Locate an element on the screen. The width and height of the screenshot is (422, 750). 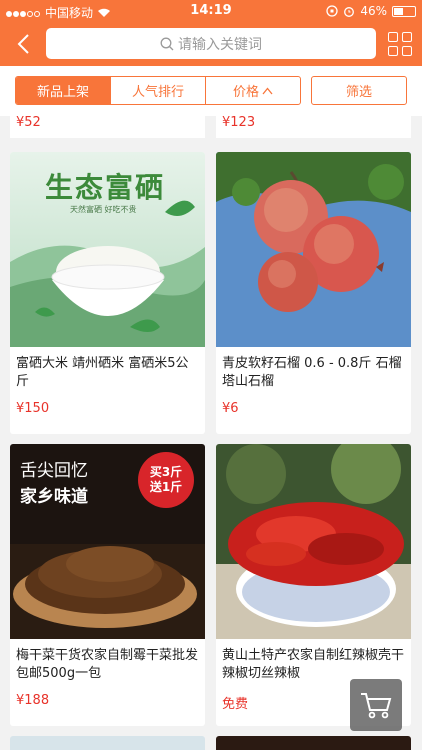
chevron-up-icon is located at coordinates (267, 90).